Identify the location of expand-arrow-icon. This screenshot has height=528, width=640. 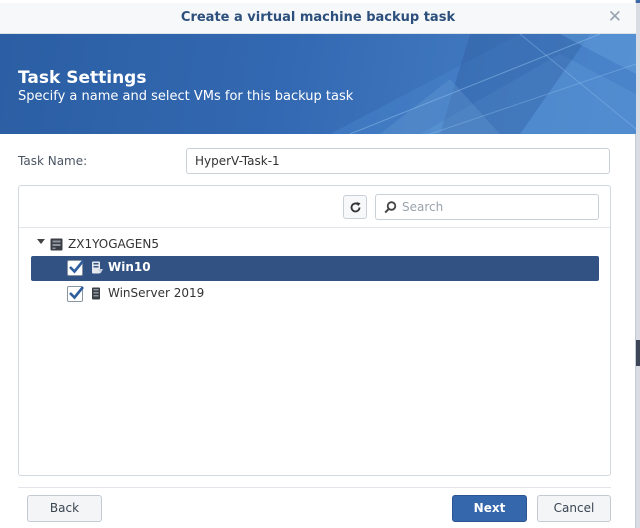
(41, 241).